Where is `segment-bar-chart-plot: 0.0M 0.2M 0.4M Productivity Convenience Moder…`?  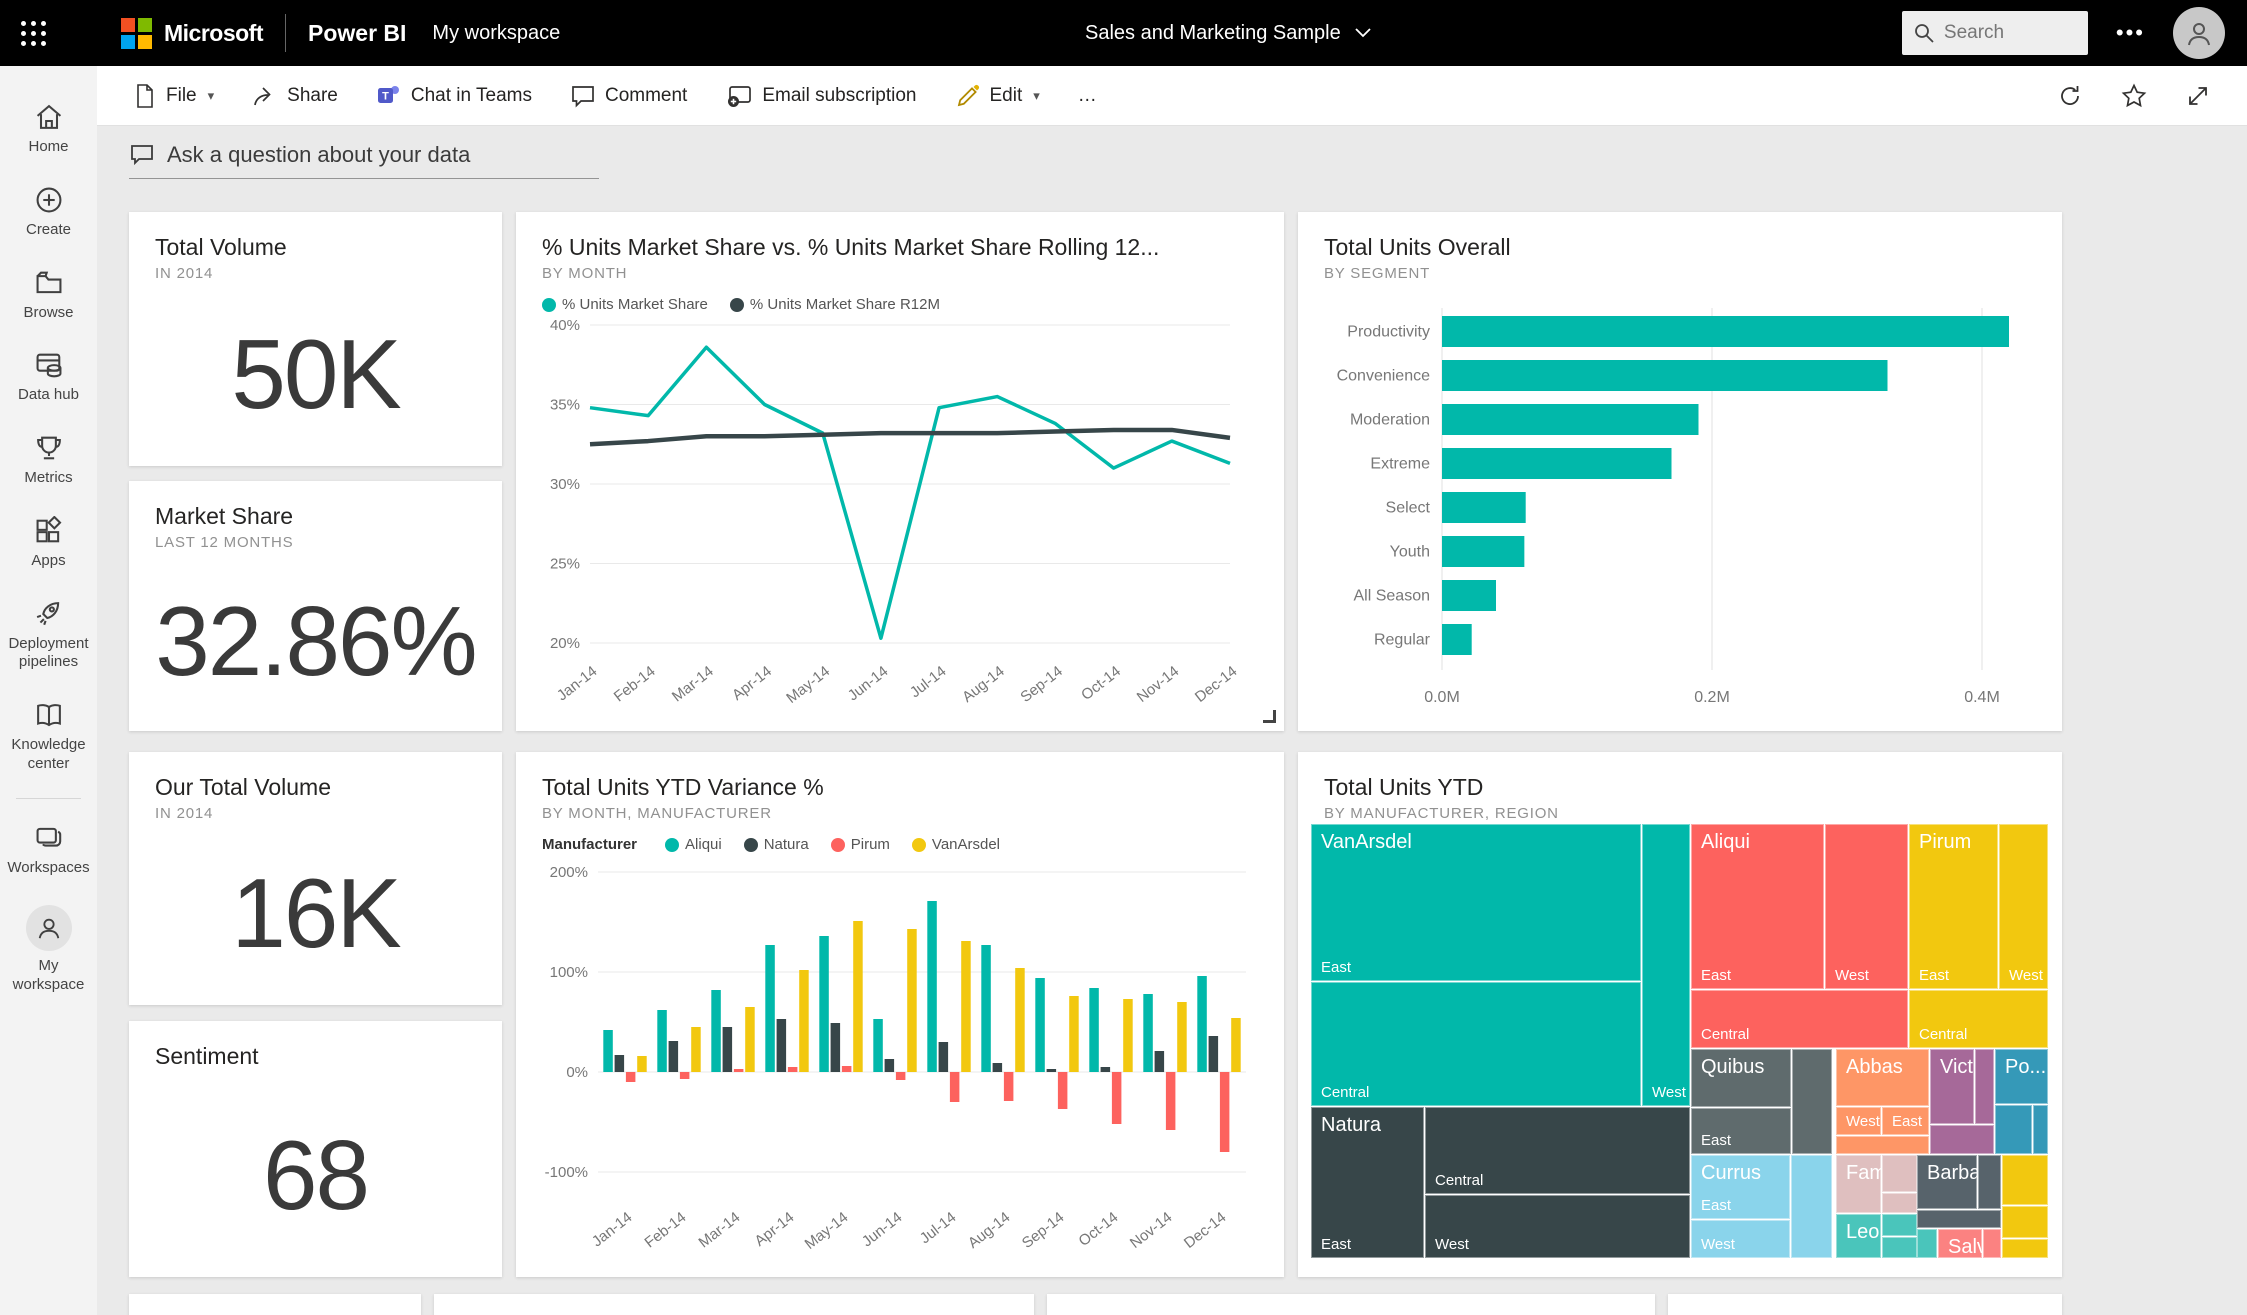
segment-bar-chart-plot: 0.0M 0.2M 0.4M Productivity Convenience Moder… is located at coordinates (1685, 508).